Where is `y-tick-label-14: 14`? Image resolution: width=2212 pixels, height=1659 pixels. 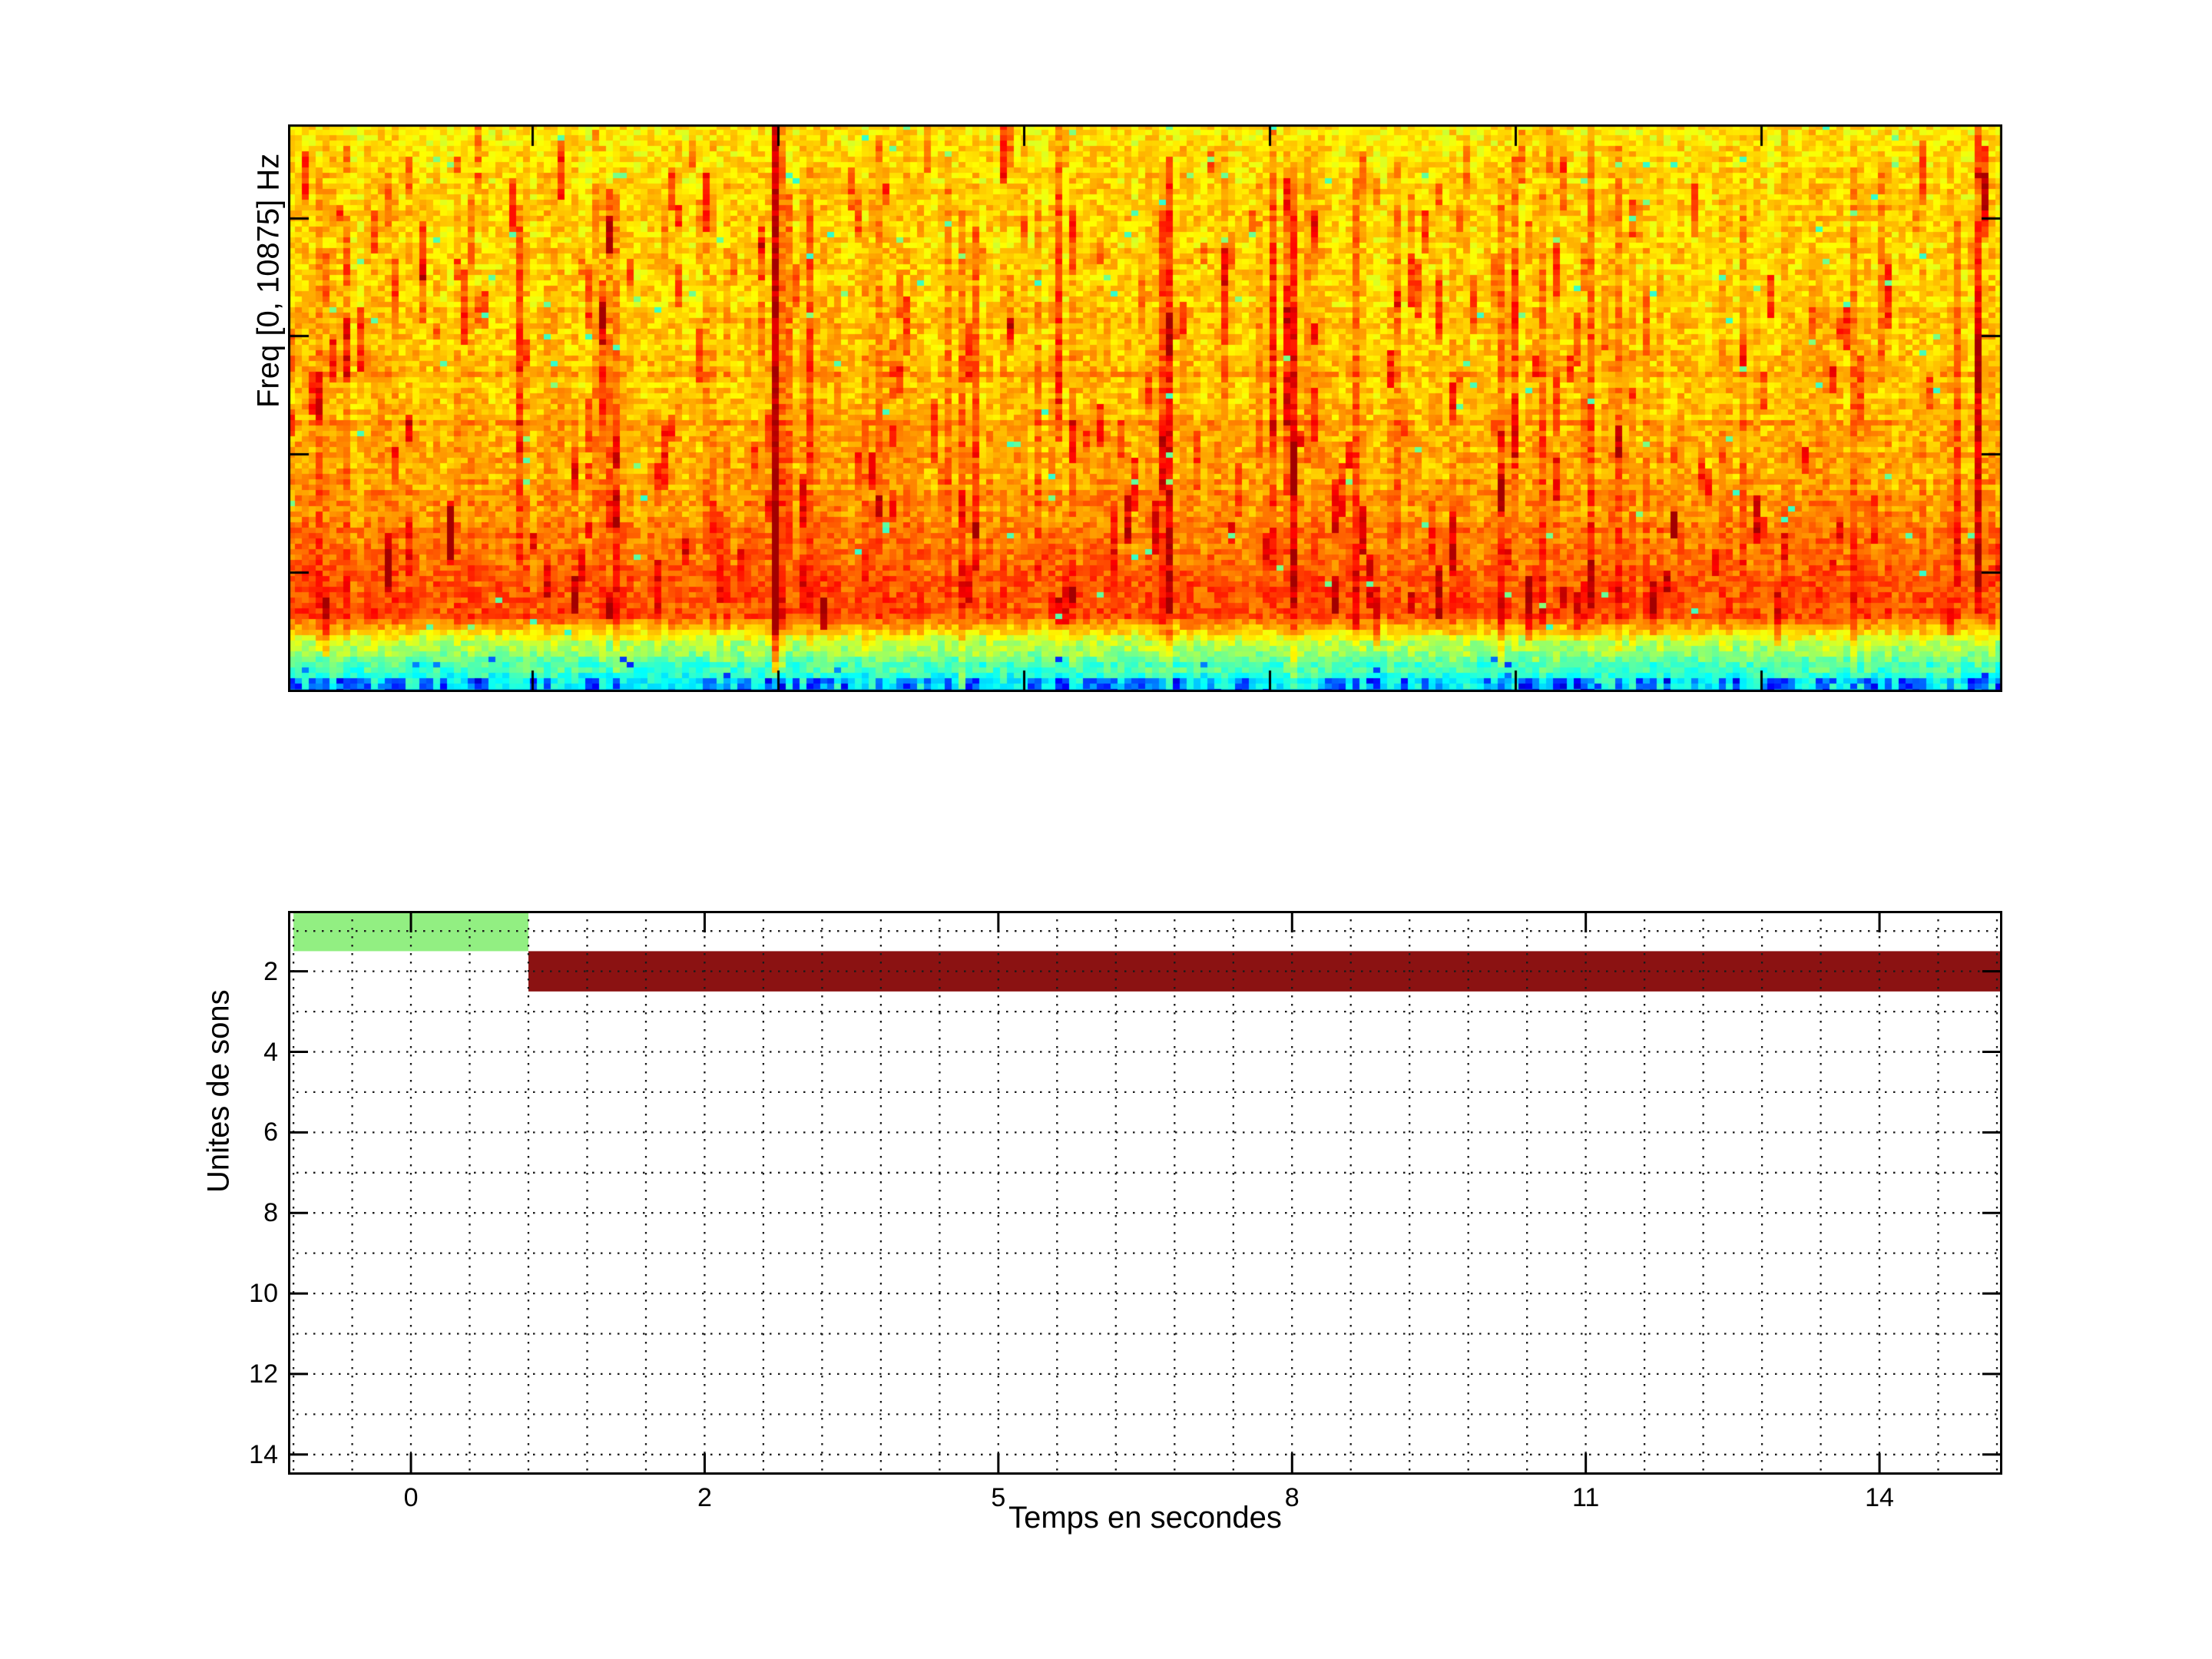
y-tick-label-14: 14 is located at coordinates (263, 1454).